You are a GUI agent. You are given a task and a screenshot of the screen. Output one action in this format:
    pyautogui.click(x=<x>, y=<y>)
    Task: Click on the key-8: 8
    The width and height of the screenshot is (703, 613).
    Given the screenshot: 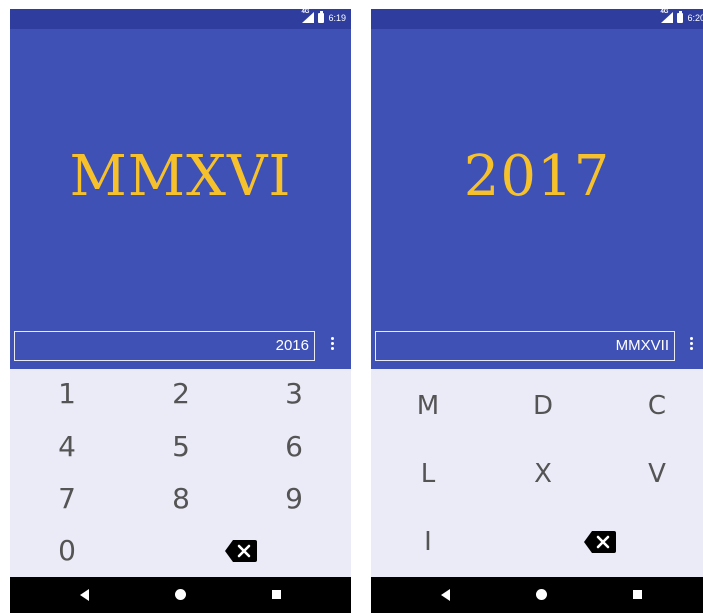 What is the action you would take?
    pyautogui.click(x=181, y=499)
    